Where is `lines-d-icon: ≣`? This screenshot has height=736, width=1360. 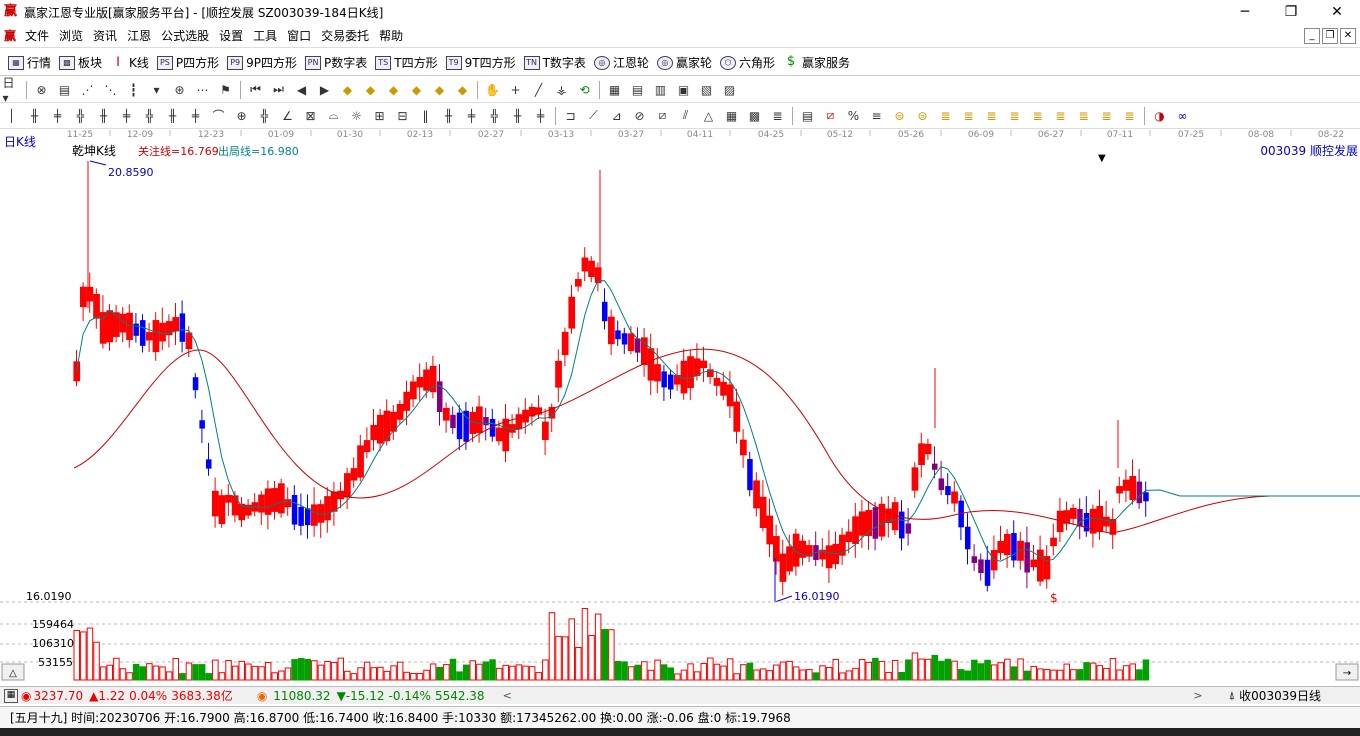 lines-d-icon: ≣ is located at coordinates (1015, 116).